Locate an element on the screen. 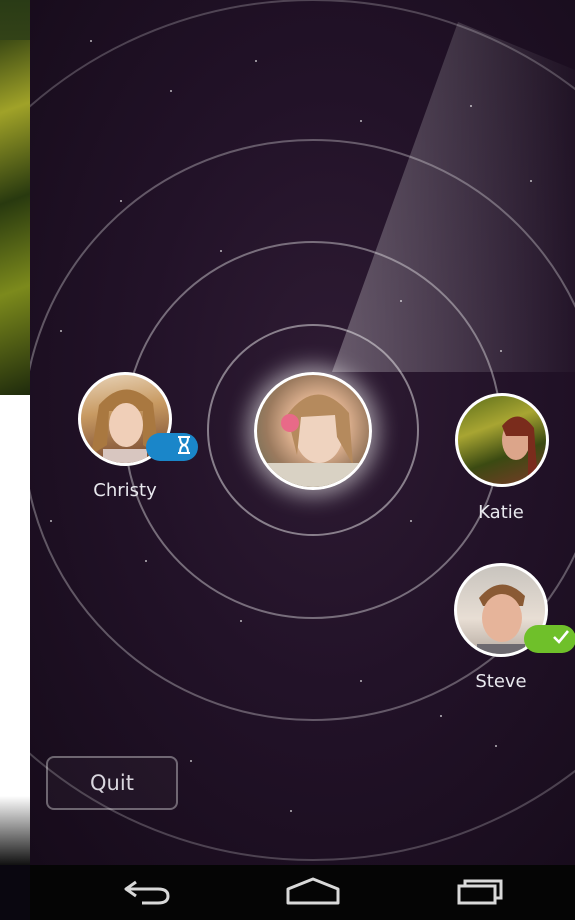  system-navigation-bar is located at coordinates (302, 892).